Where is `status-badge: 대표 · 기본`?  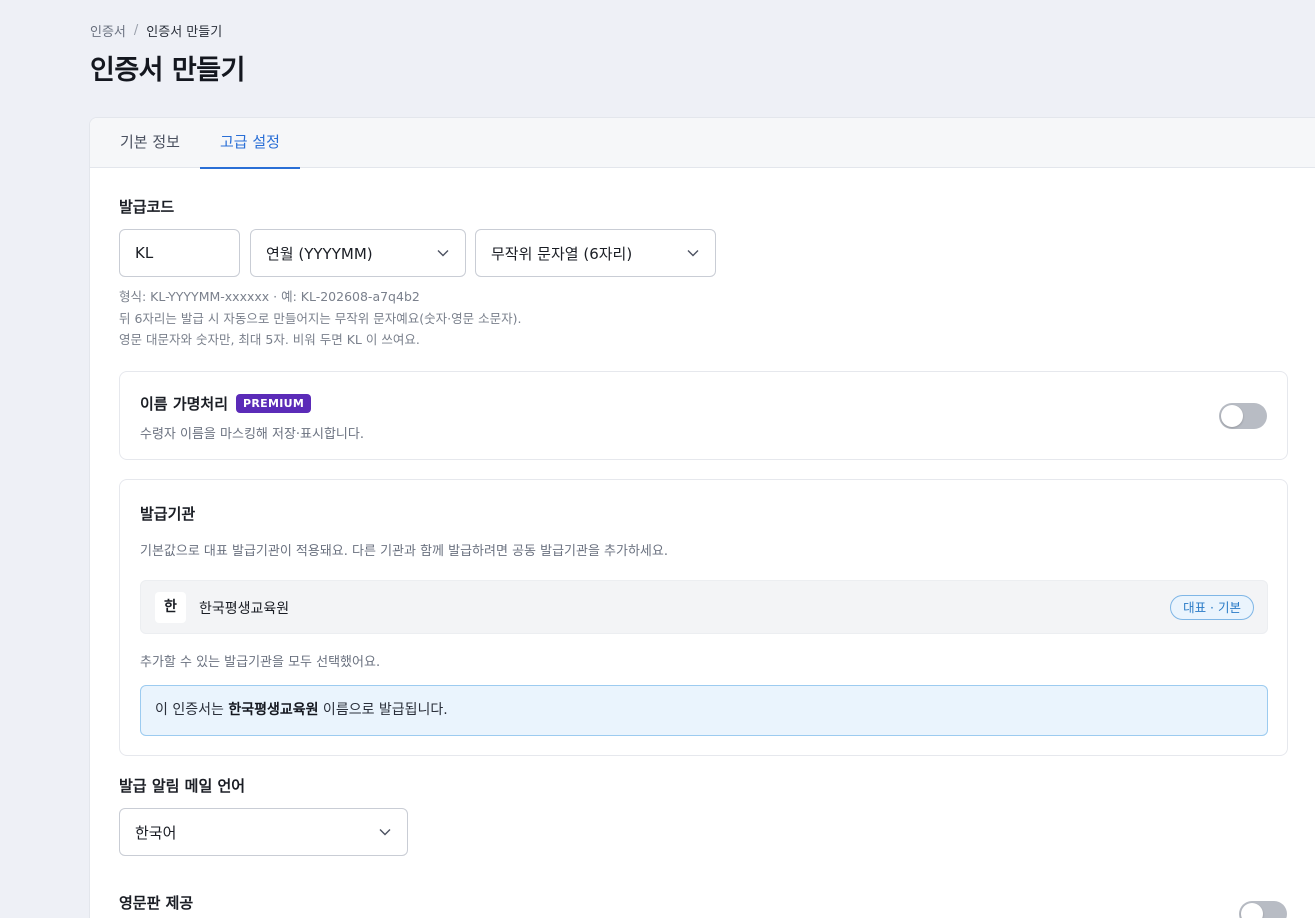
status-badge: 대표 · 기본 is located at coordinates (1212, 607).